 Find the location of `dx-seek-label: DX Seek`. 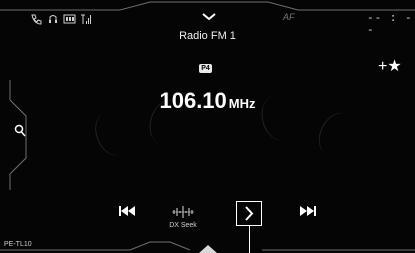

dx-seek-label: DX Seek is located at coordinates (183, 225).